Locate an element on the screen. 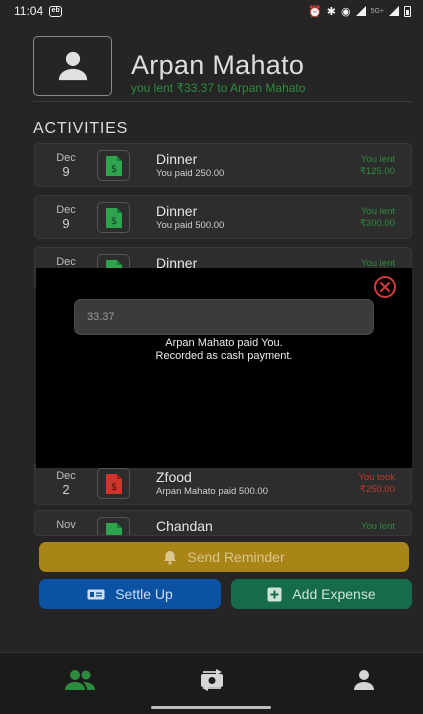  bottom-nav is located at coordinates (211, 683).